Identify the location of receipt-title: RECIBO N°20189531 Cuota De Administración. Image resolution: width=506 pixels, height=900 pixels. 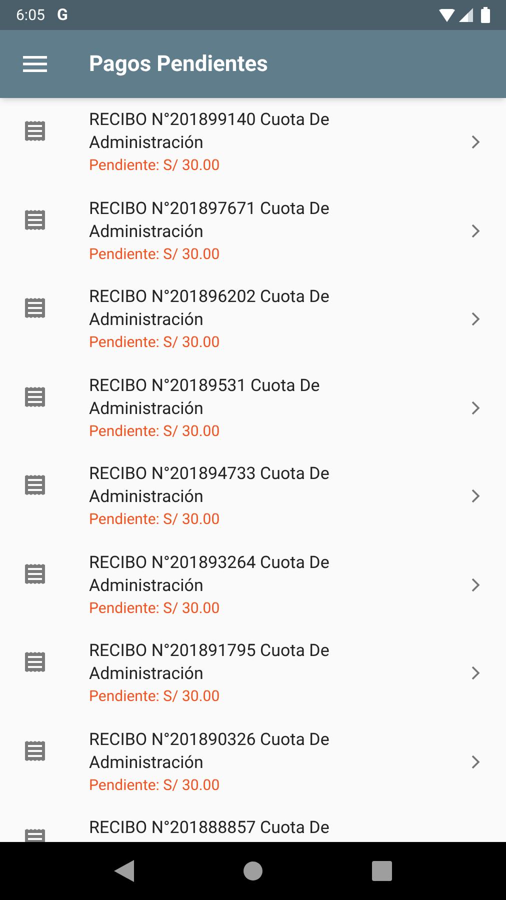
(205, 397).